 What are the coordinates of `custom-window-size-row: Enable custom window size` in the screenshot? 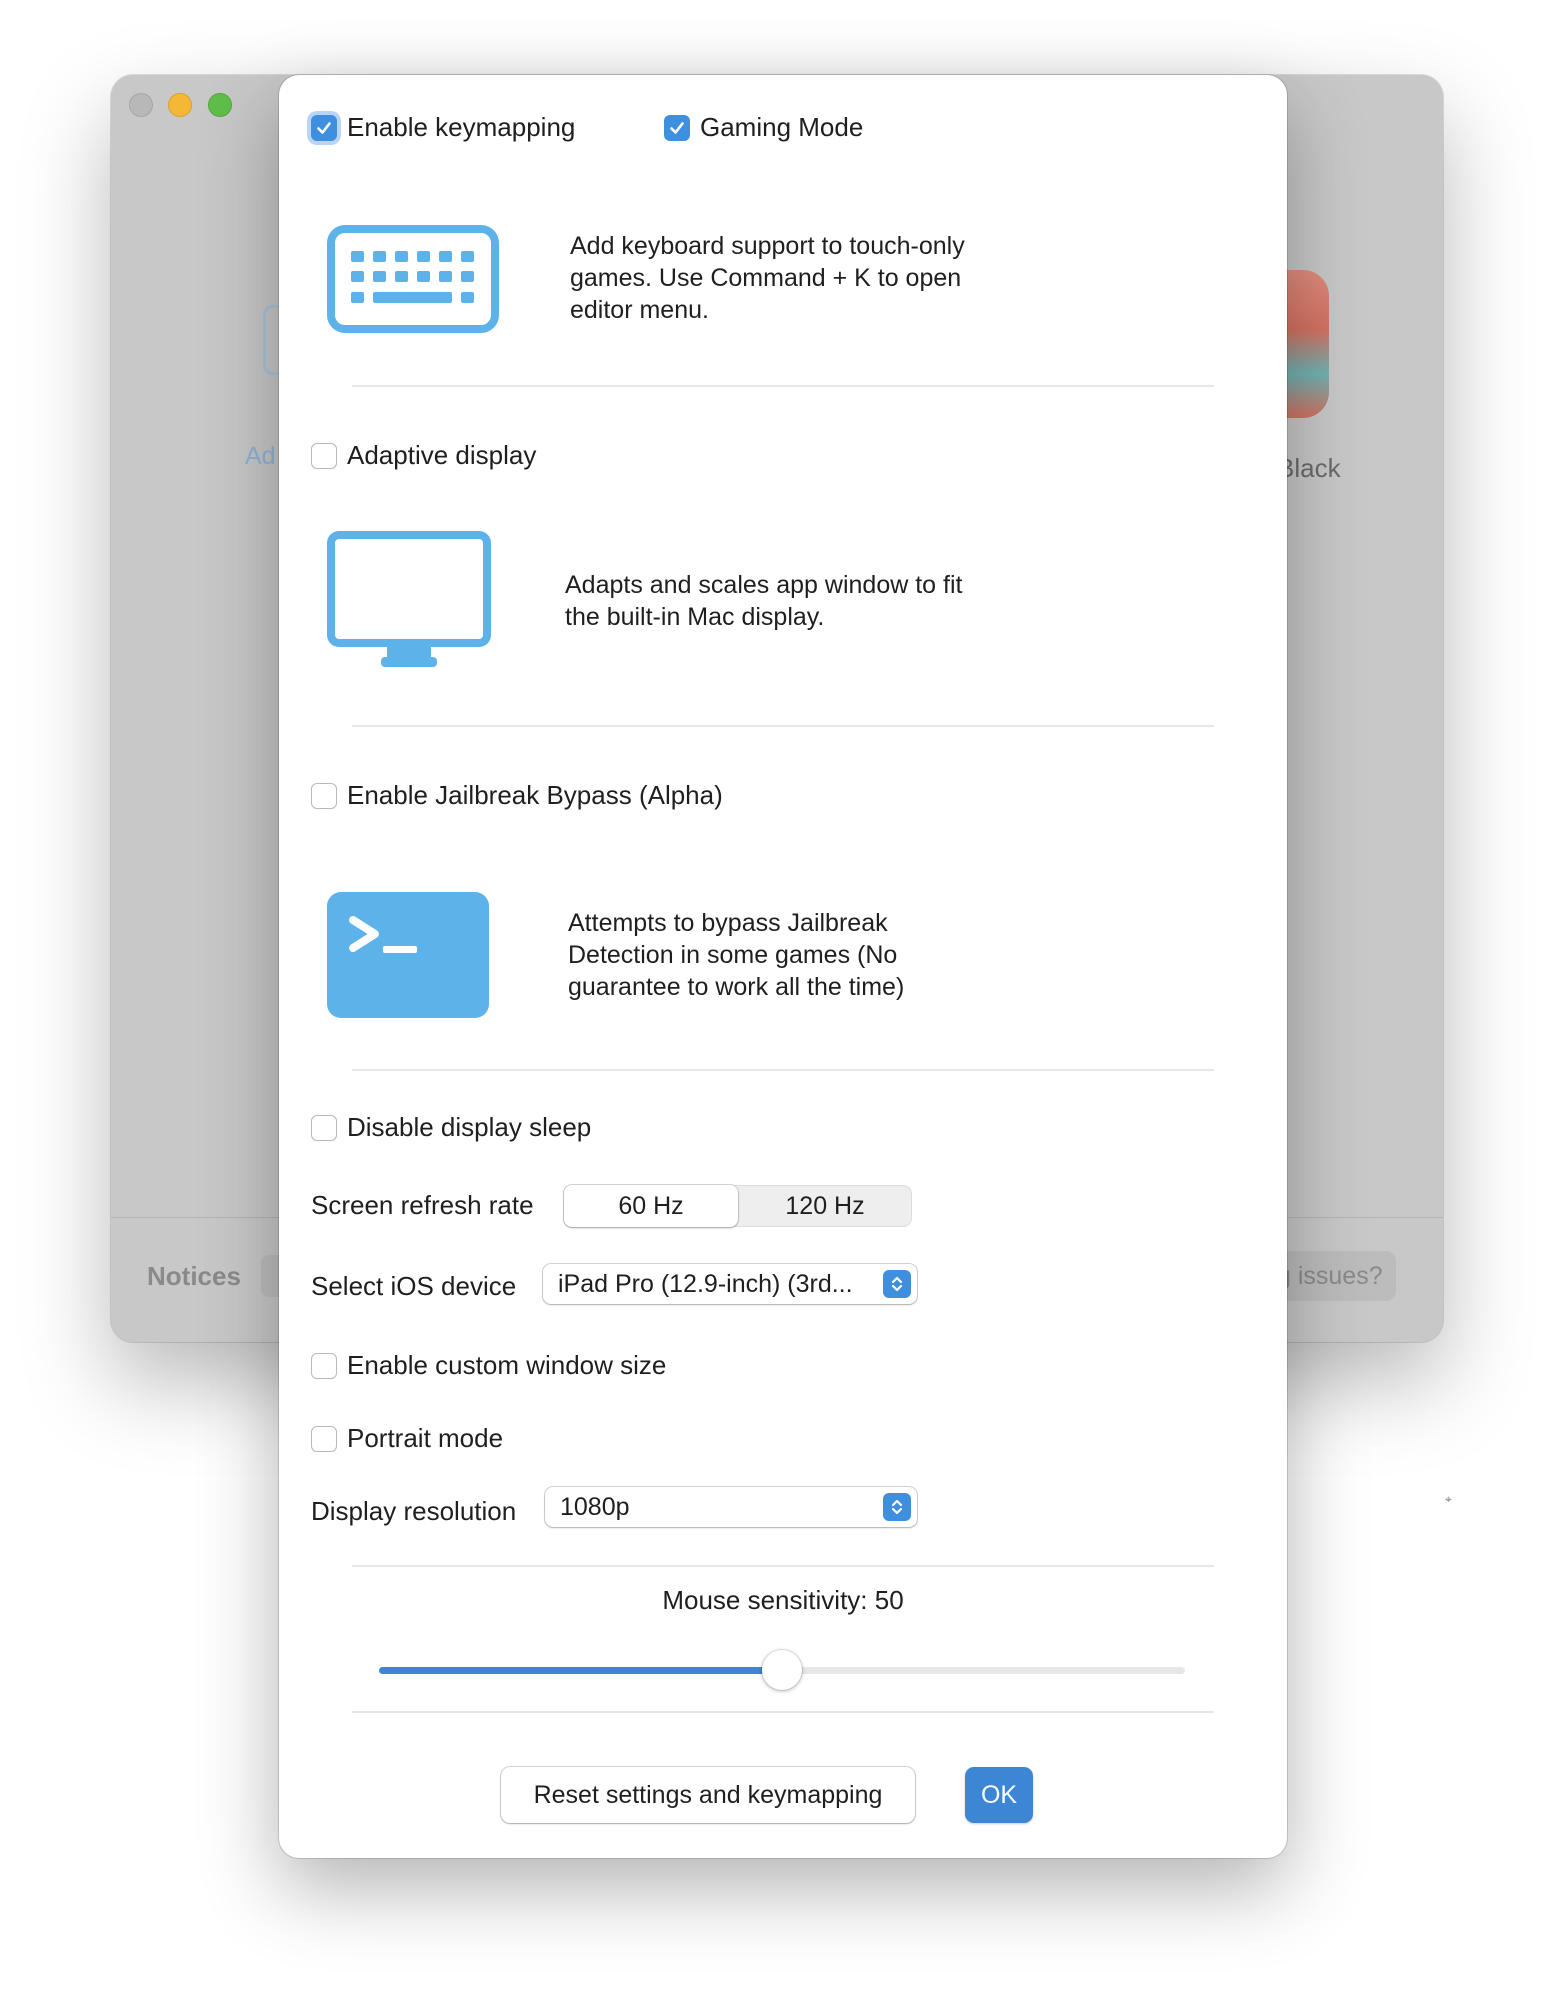 It's located at (488, 1365).